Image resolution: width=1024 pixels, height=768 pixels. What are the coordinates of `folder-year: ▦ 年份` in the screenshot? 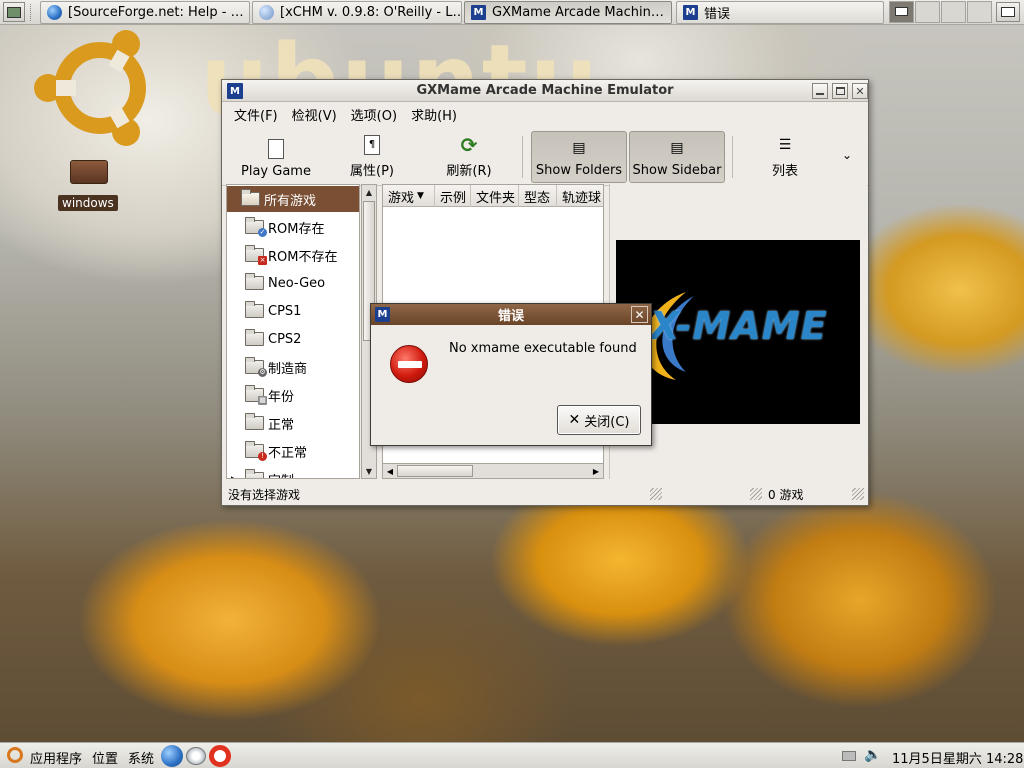 It's located at (293, 395).